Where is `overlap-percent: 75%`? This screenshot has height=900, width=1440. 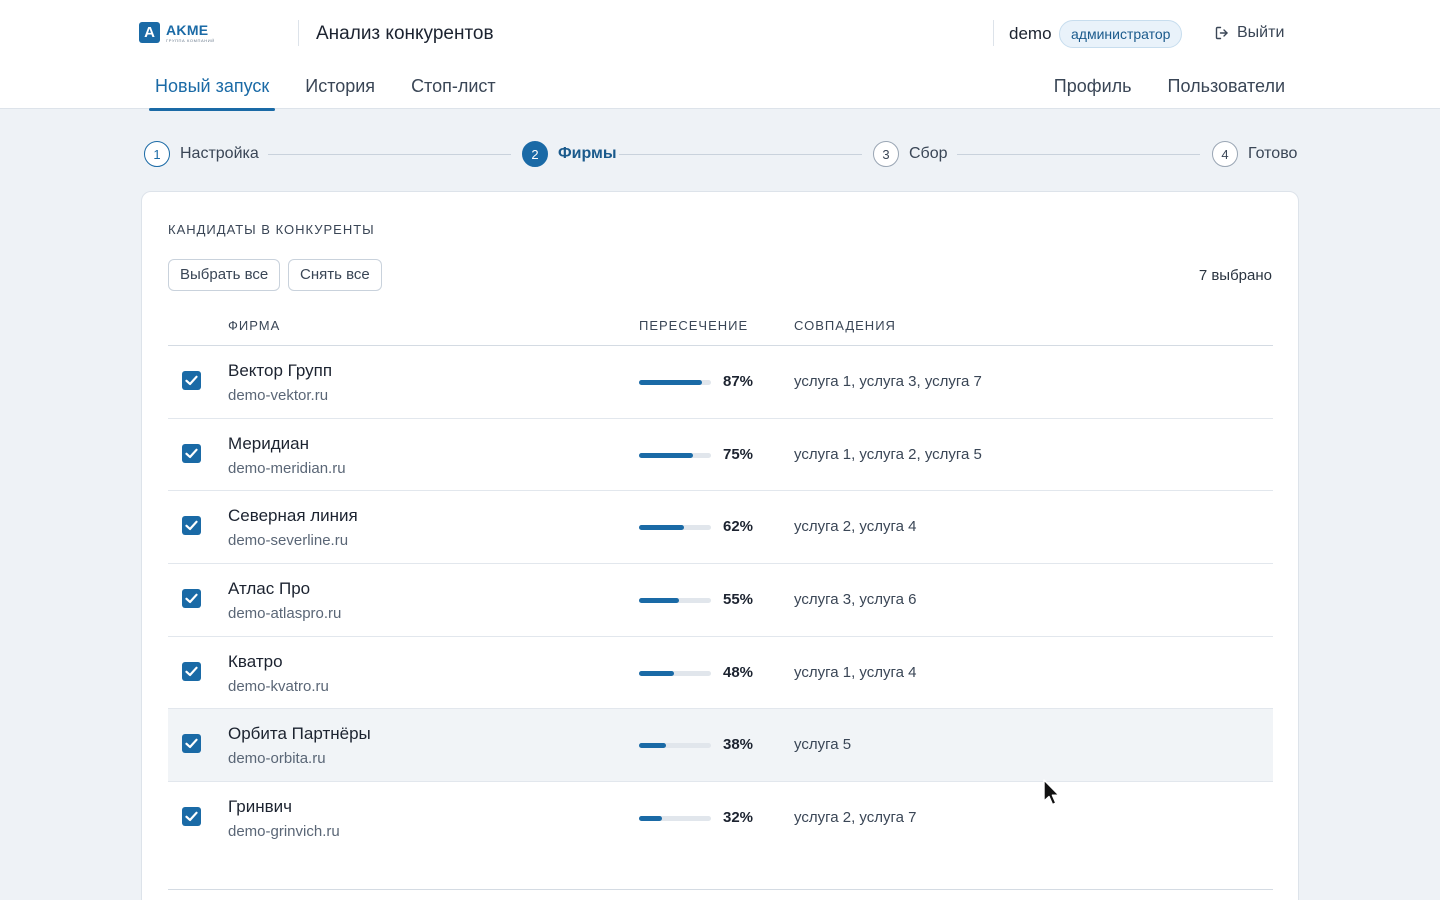
overlap-percent: 75% is located at coordinates (738, 454).